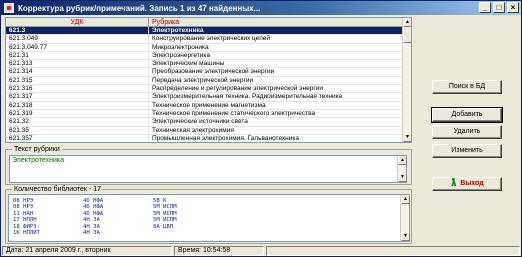 This screenshot has height=257, width=522. I want to click on table-row: 621.3.049.77 Микроэлектроника, so click(204, 47).